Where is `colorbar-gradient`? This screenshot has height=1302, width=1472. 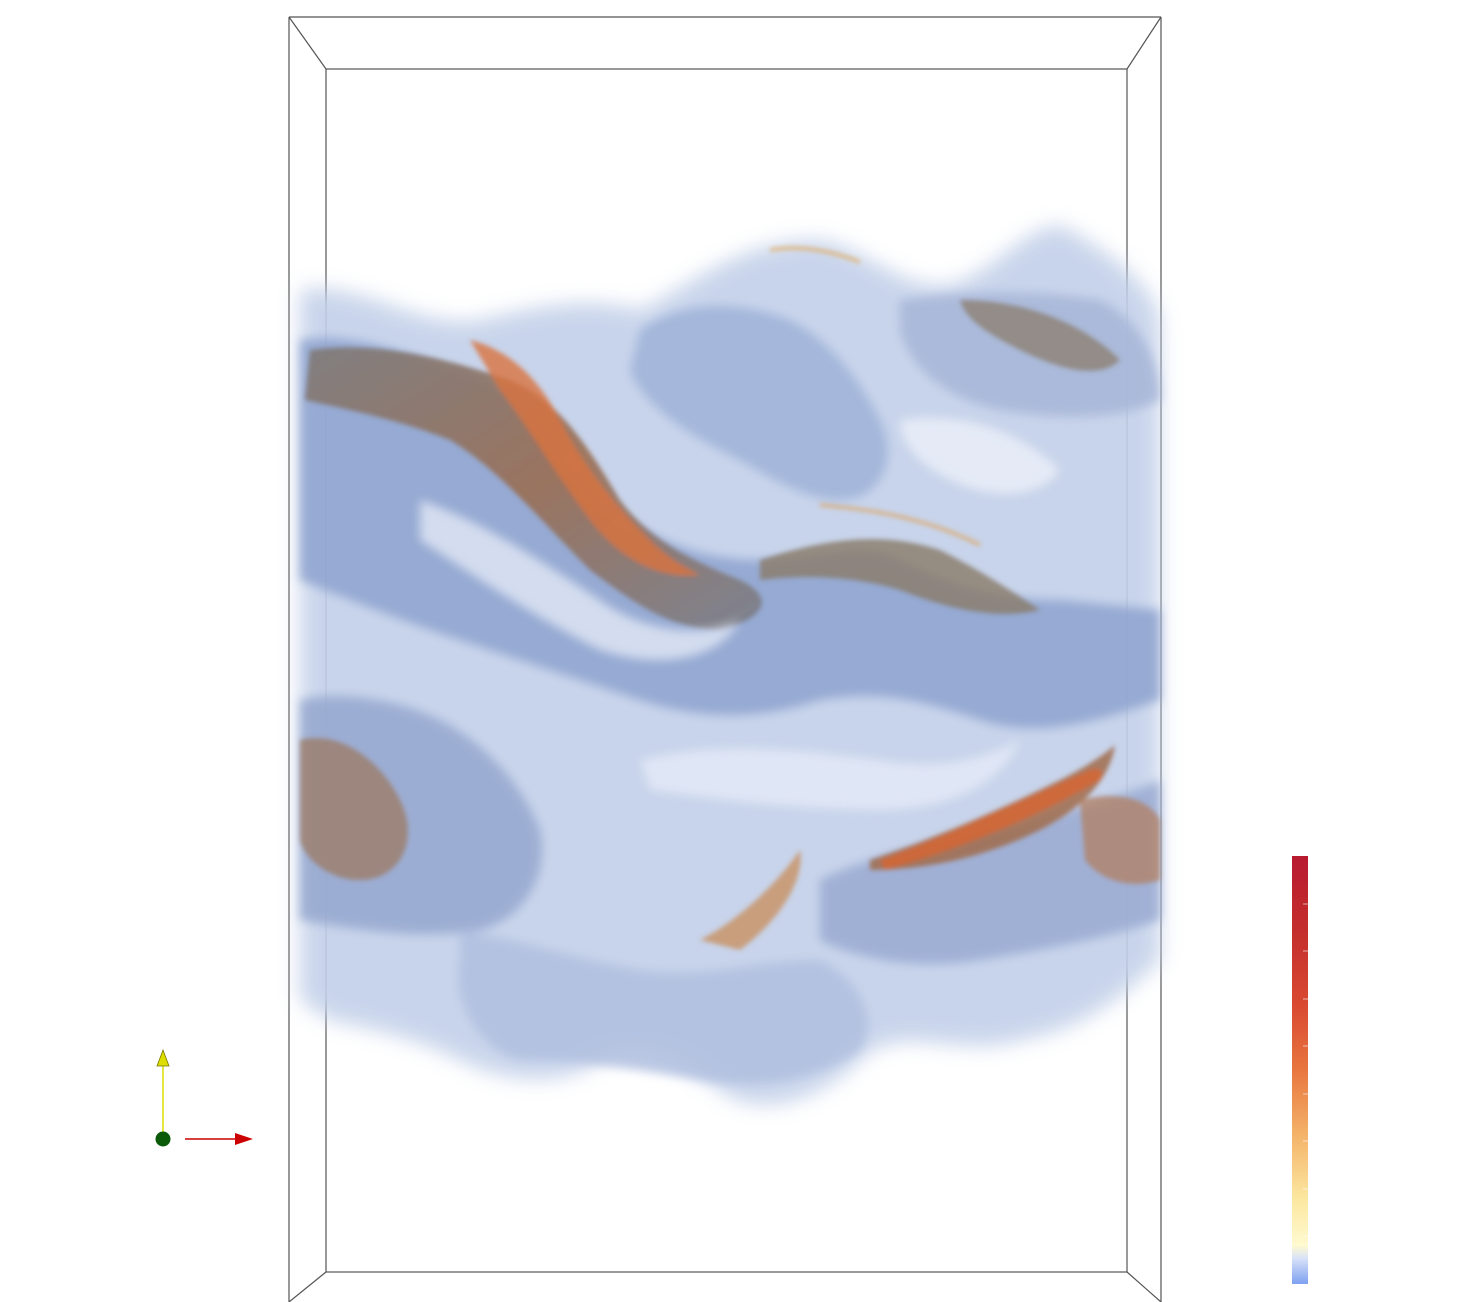 colorbar-gradient is located at coordinates (1300, 1070).